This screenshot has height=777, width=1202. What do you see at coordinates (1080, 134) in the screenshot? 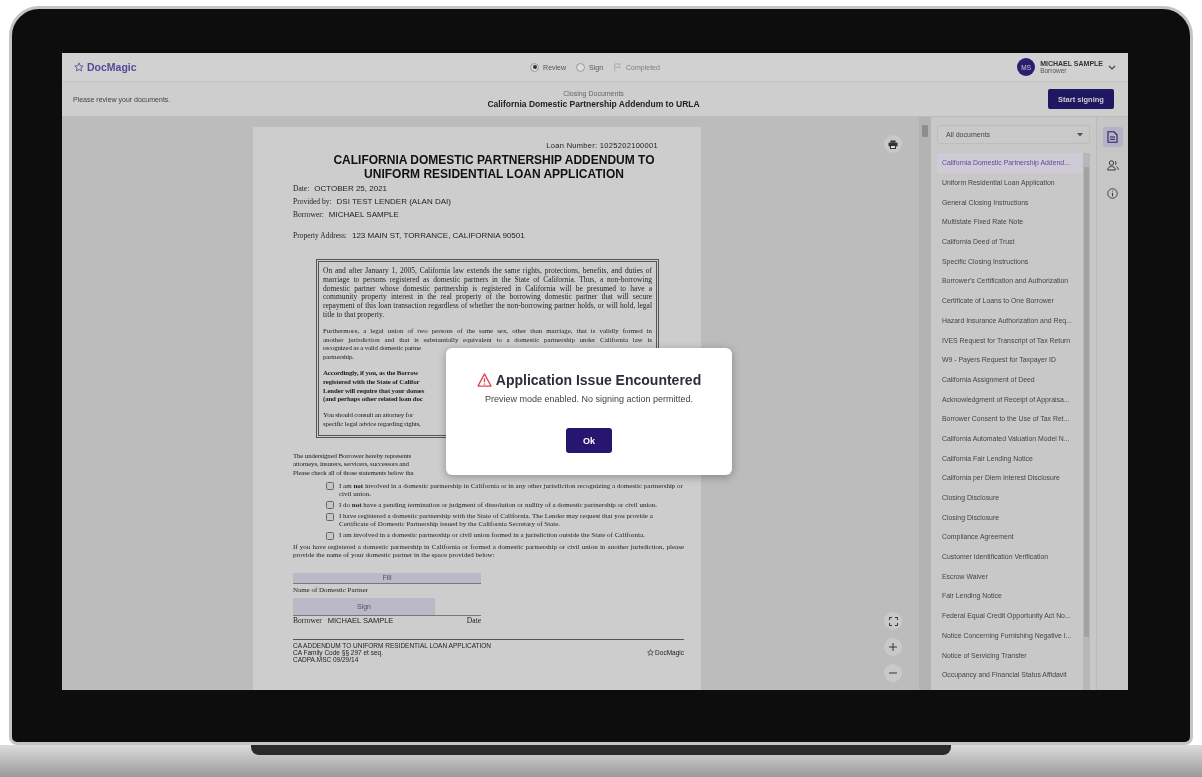
I see `caret-down-icon` at bounding box center [1080, 134].